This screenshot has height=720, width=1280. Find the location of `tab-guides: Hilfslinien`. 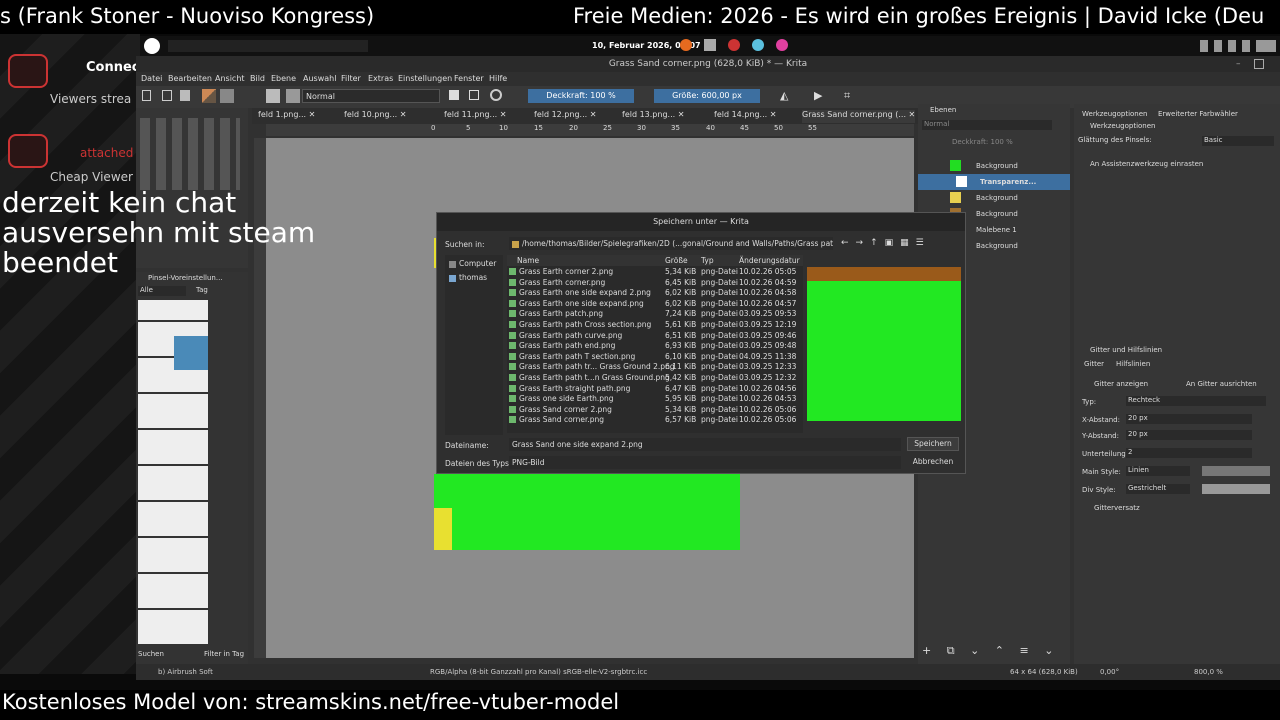

tab-guides: Hilfslinien is located at coordinates (1133, 364).